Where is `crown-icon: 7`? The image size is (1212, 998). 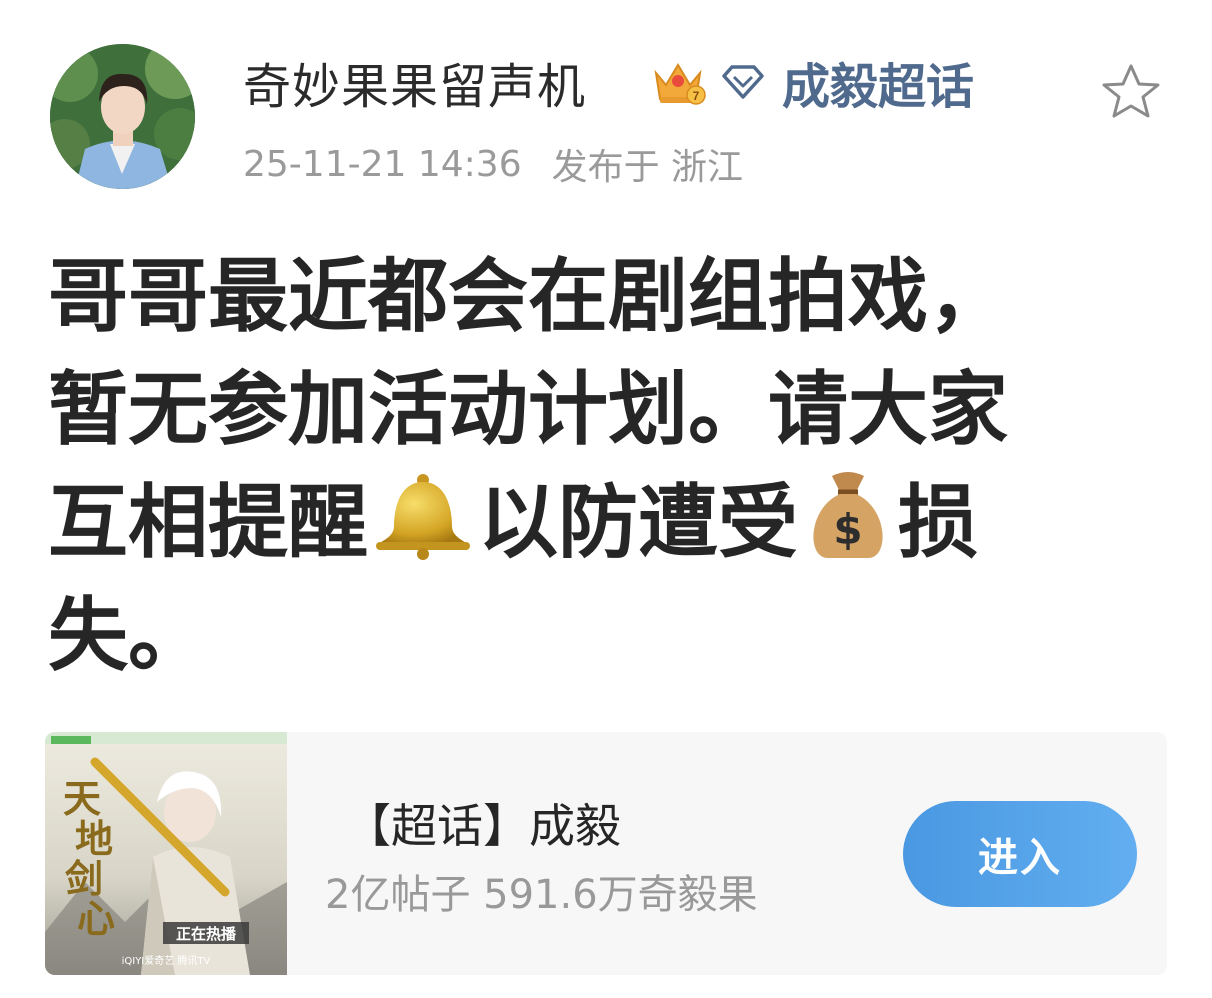
crown-icon: 7 is located at coordinates (680, 84).